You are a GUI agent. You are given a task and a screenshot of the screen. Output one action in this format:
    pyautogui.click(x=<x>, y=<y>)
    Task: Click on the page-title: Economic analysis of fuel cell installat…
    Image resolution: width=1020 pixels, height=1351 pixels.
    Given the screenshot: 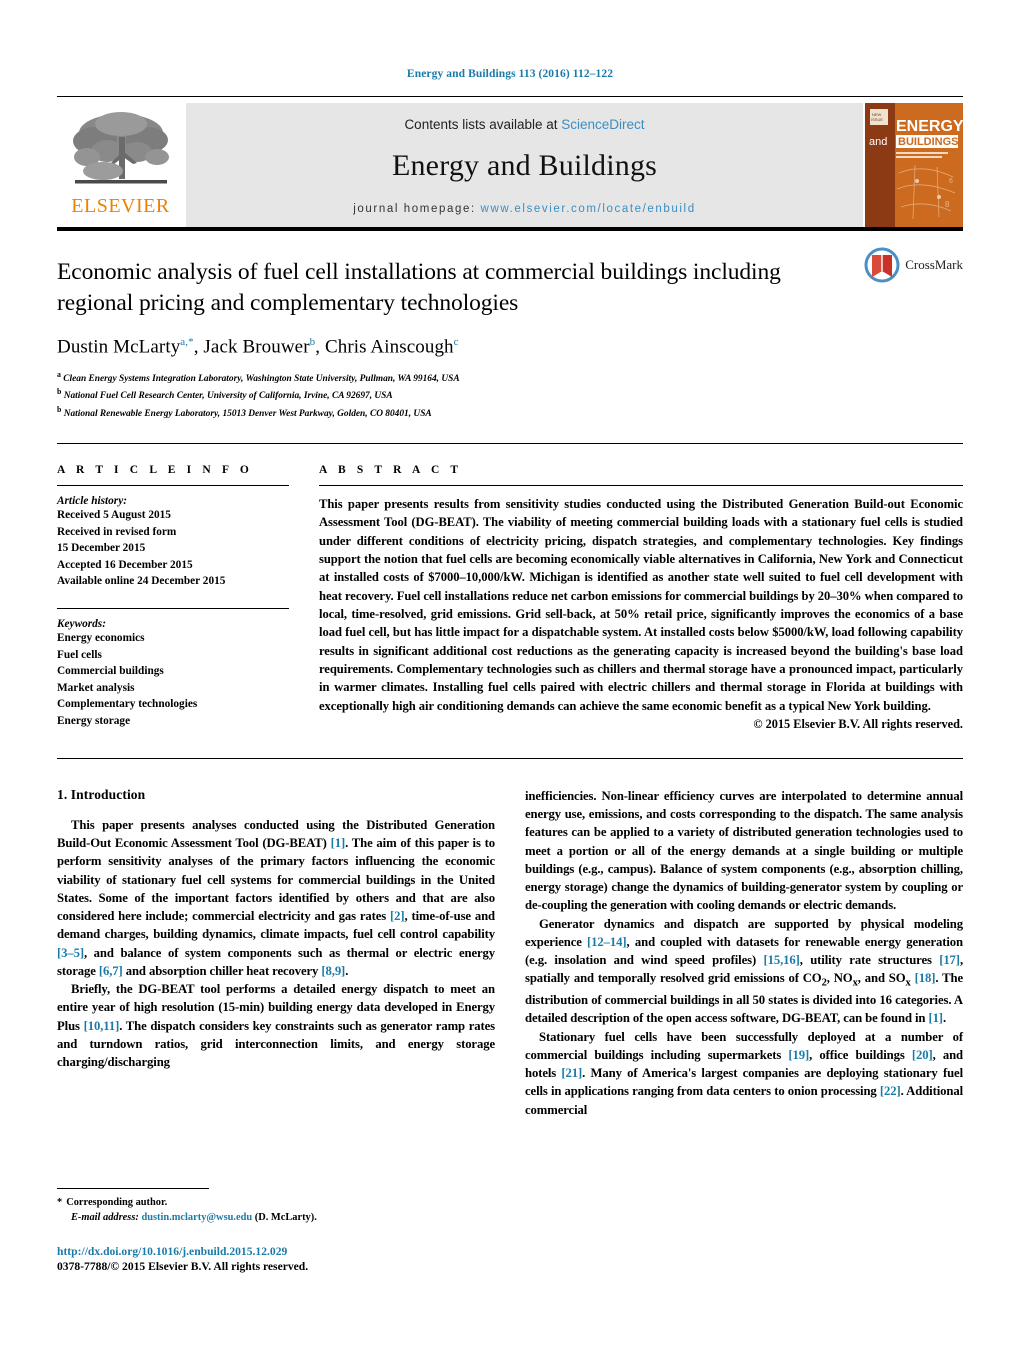 What is the action you would take?
    pyautogui.click(x=419, y=288)
    